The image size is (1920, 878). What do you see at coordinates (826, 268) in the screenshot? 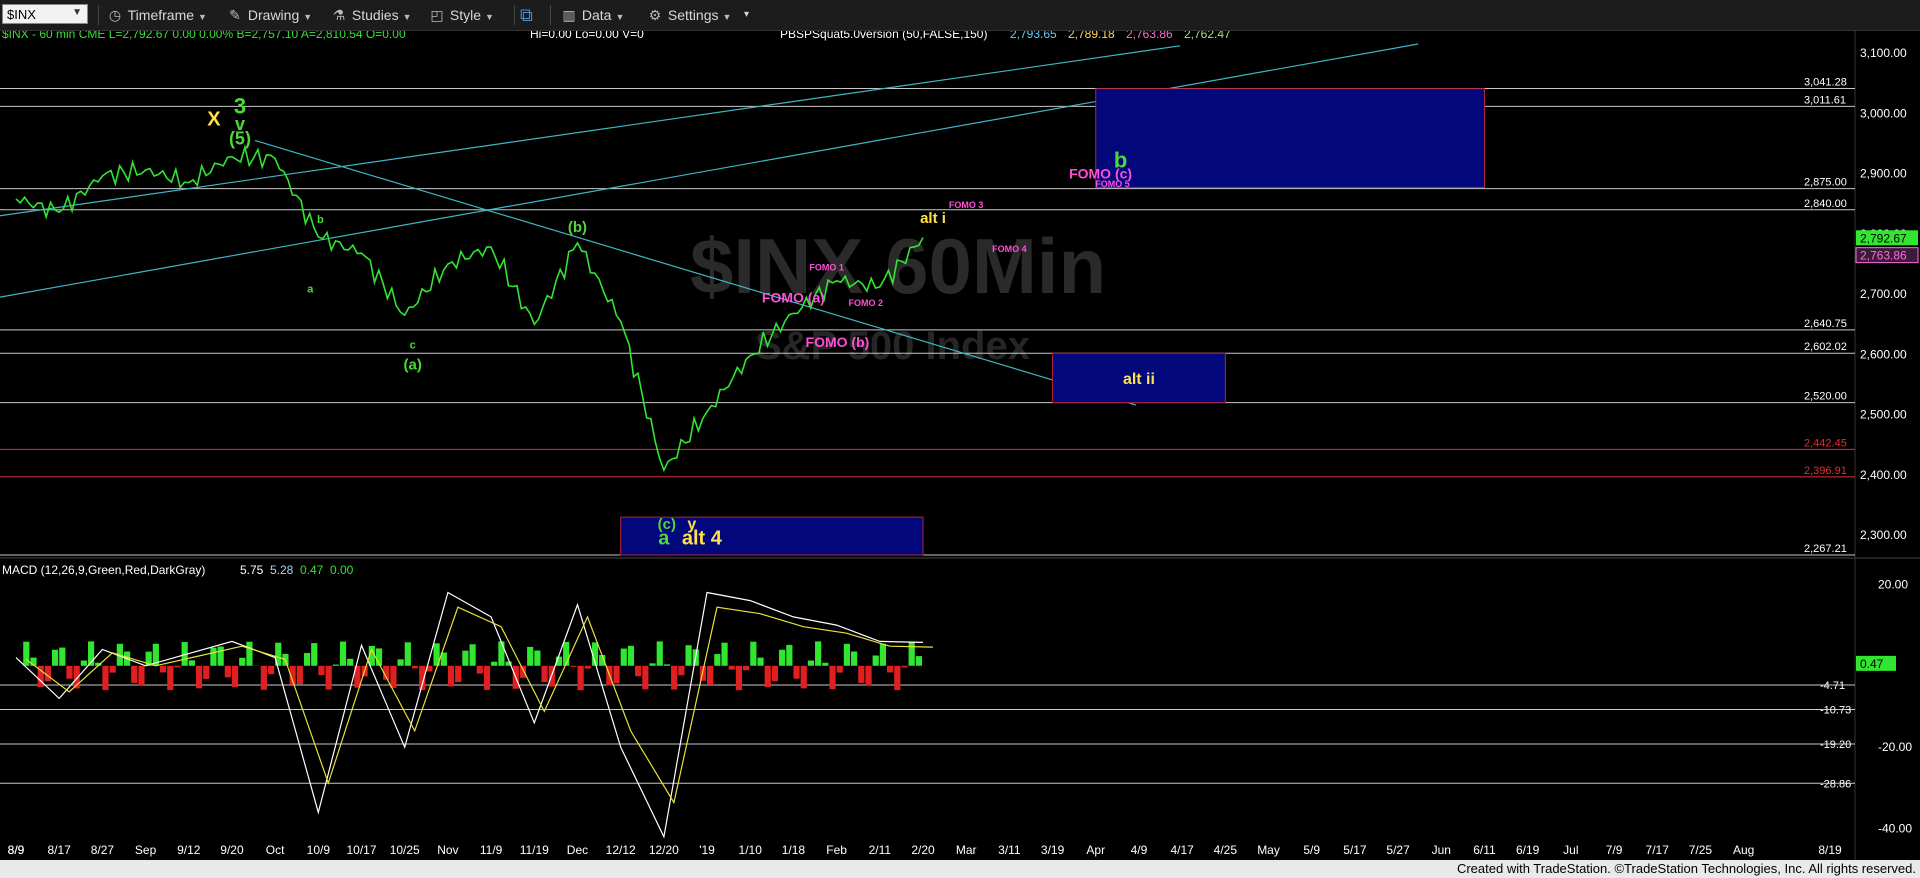
I see `wave-label: FOMO 1` at bounding box center [826, 268].